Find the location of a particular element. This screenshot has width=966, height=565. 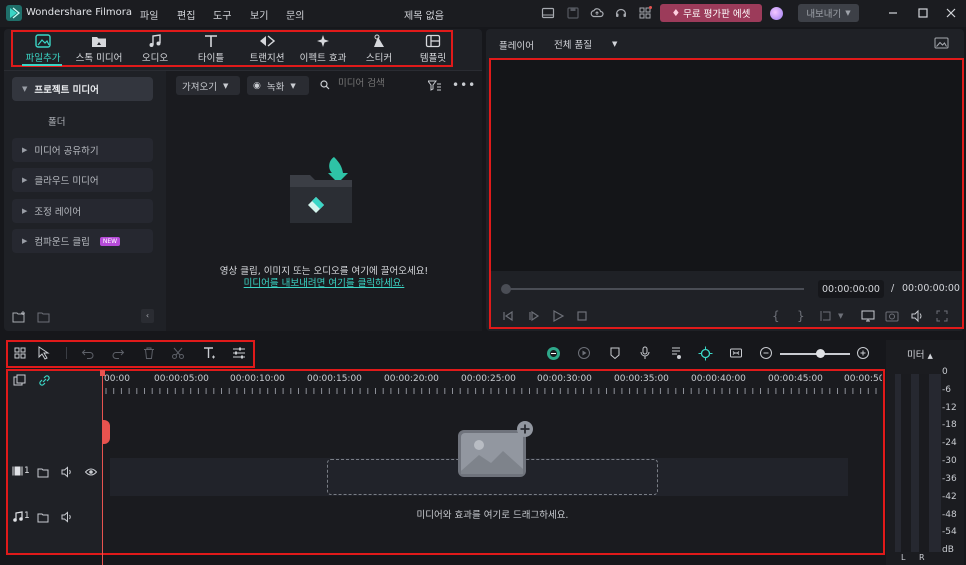

auto-ripple-icon is located at coordinates (553, 353).